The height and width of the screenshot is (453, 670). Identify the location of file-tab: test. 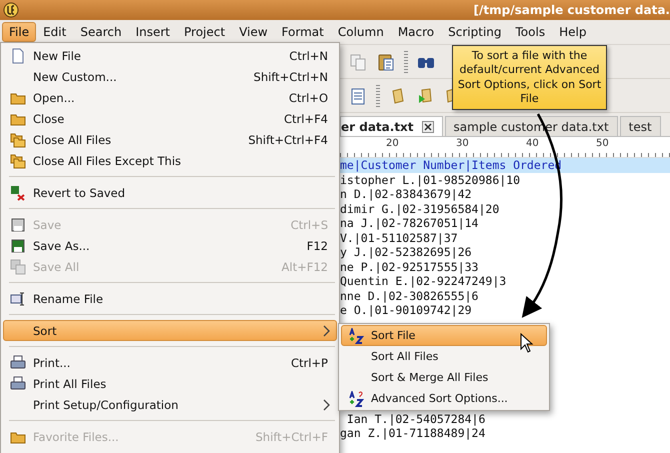
(640, 126).